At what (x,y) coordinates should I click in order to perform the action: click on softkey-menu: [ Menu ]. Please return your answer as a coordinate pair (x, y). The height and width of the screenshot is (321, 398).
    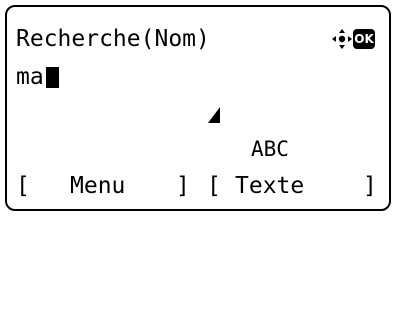
    Looking at the image, I should click on (103, 186).